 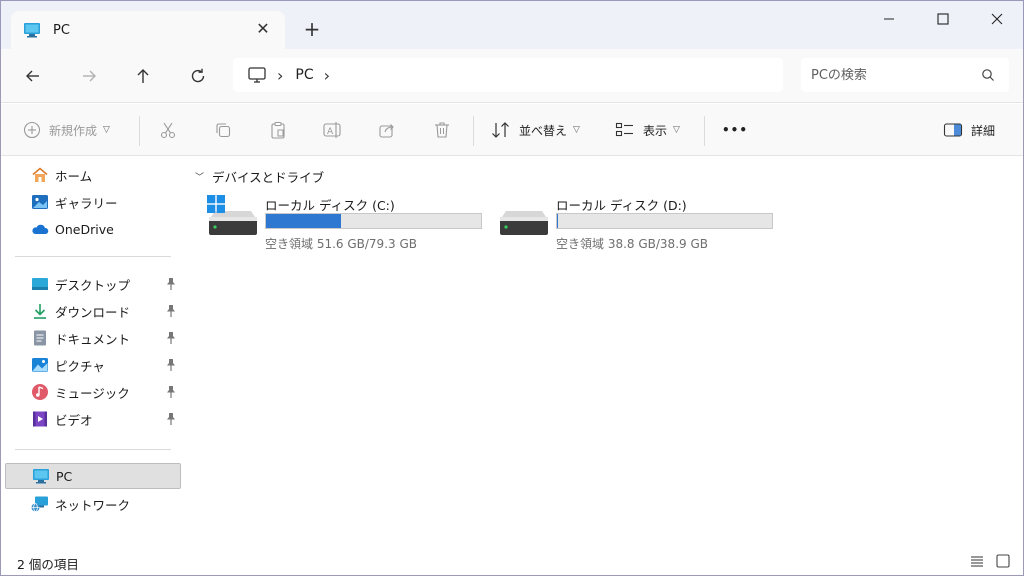 What do you see at coordinates (40, 229) in the screenshot?
I see `cloud-icon` at bounding box center [40, 229].